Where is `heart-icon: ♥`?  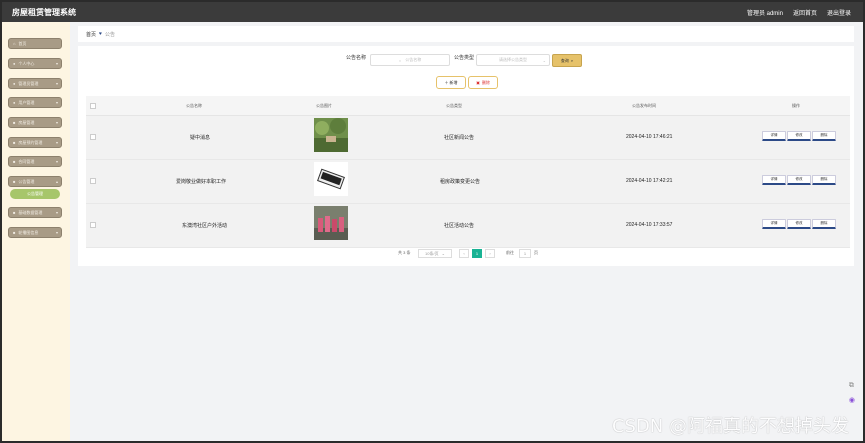 heart-icon: ♥ is located at coordinates (100, 34).